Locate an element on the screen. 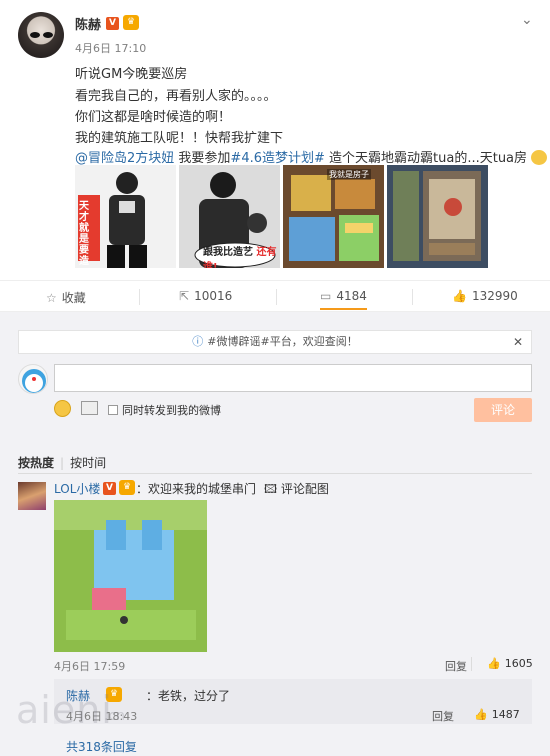 This screenshot has height=756, width=550. repost-checkbox: 同时转发到我的微博 is located at coordinates (164, 410).